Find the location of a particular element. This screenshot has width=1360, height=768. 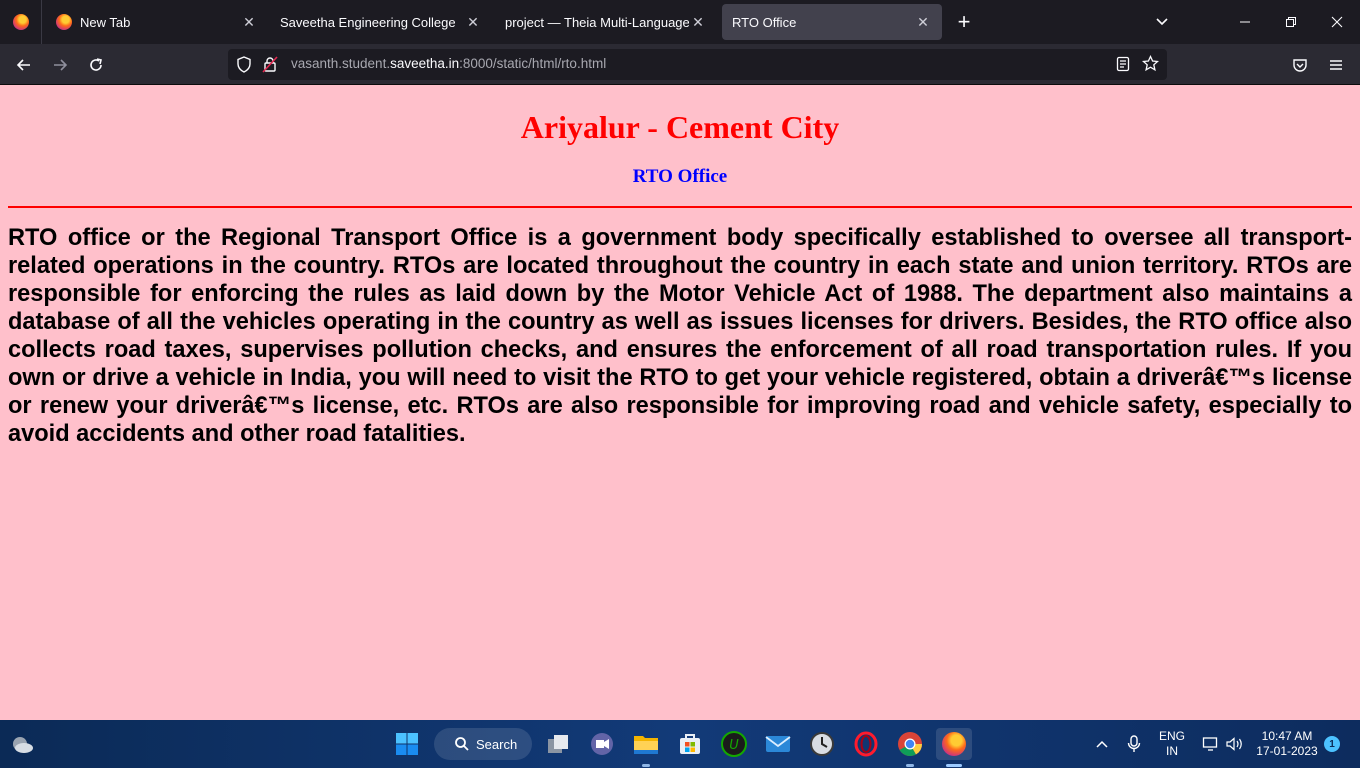

notification-badge: 1 is located at coordinates (1332, 744).